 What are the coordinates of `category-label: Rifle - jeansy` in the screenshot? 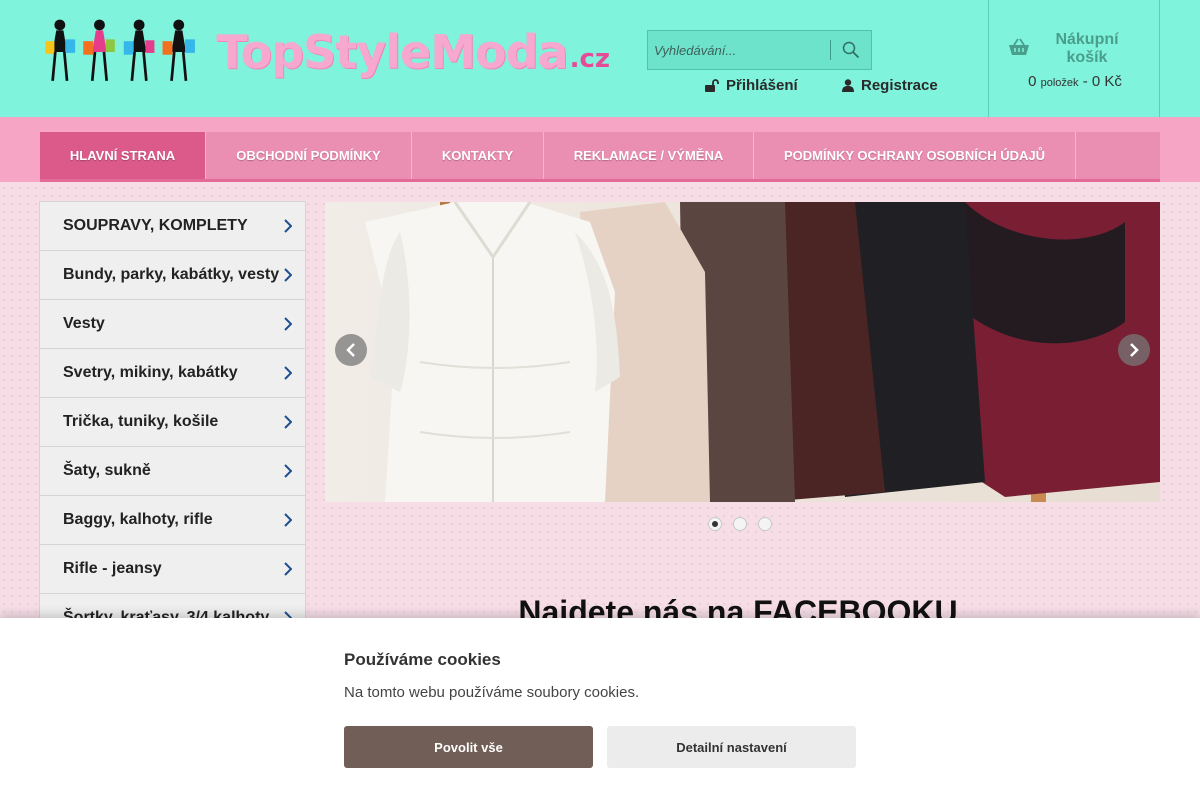 It's located at (112, 568).